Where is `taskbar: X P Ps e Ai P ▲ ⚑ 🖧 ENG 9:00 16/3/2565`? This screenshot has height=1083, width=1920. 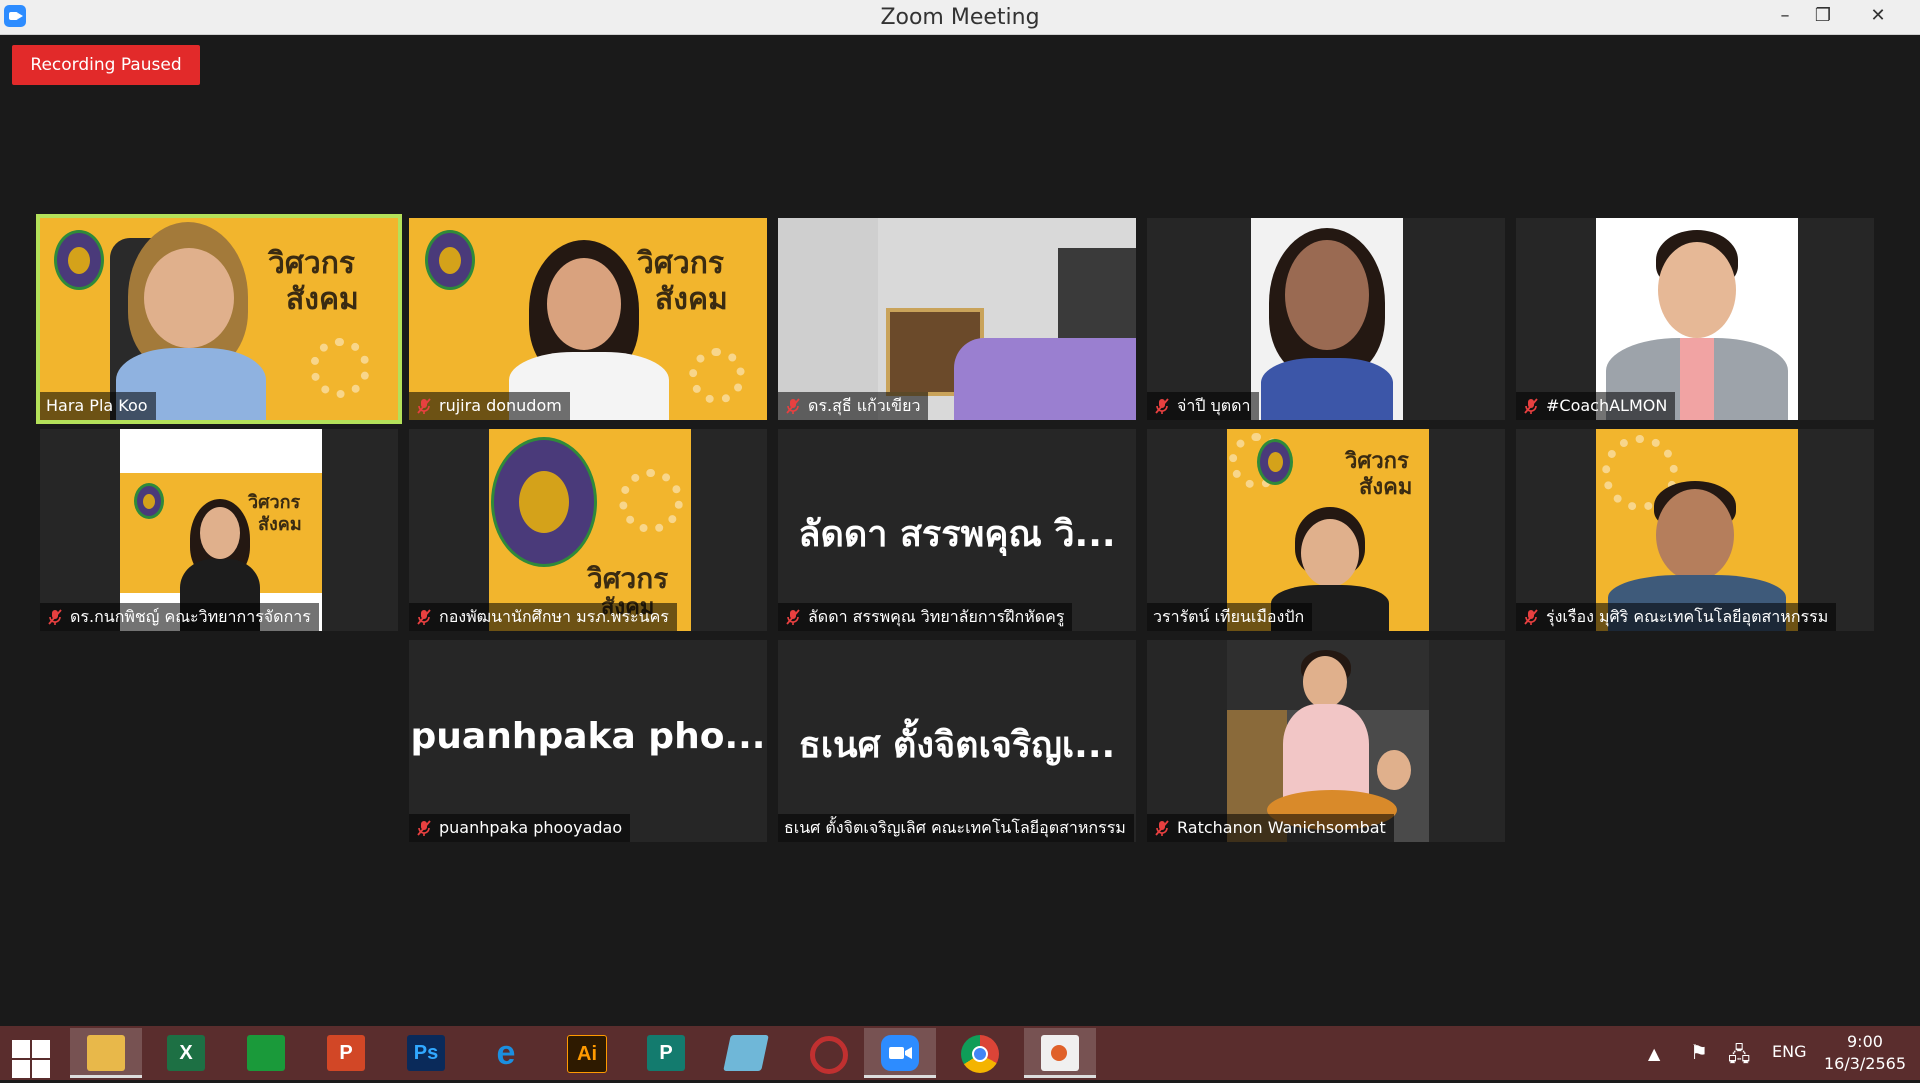 taskbar: X P Ps e Ai P ▲ ⚑ 🖧 ENG 9:00 16/3/2565 is located at coordinates (960, 1053).